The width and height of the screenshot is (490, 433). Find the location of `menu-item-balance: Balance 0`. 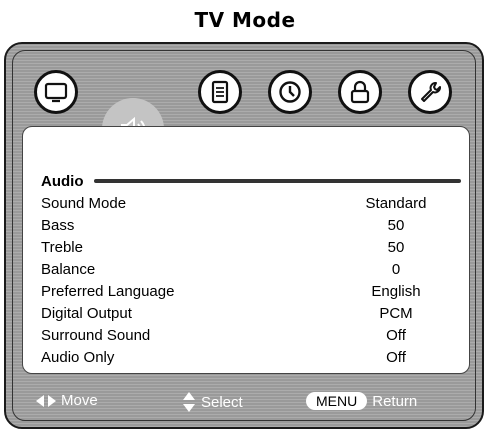

menu-item-balance: Balance 0 is located at coordinates (251, 270).